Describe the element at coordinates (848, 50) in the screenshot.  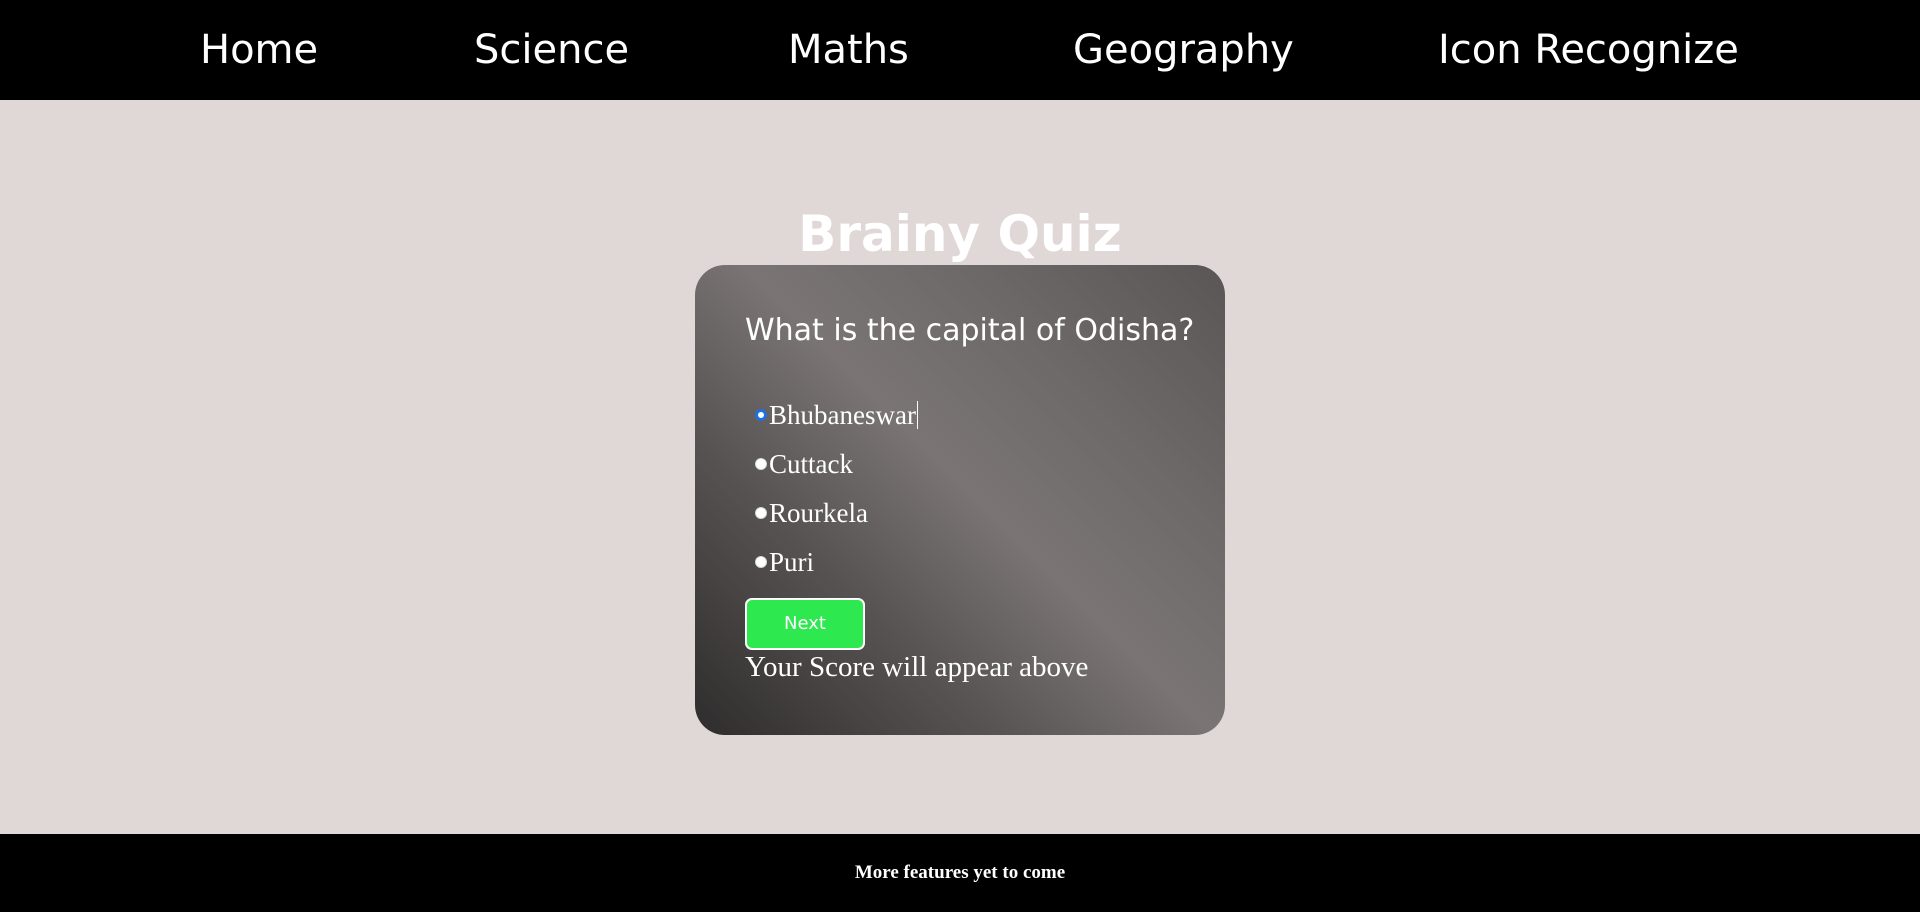
I see `nav-link-maths: Maths` at that location.